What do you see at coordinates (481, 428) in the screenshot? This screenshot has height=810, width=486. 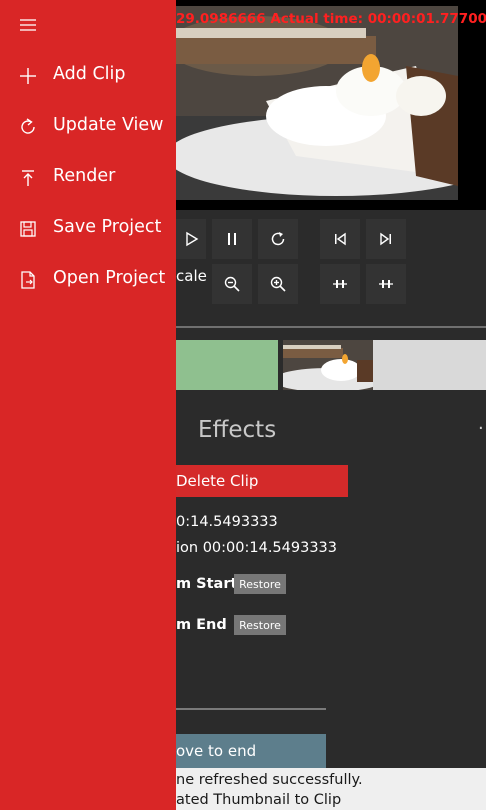 I see `more-tabs-indicator: ·` at bounding box center [481, 428].